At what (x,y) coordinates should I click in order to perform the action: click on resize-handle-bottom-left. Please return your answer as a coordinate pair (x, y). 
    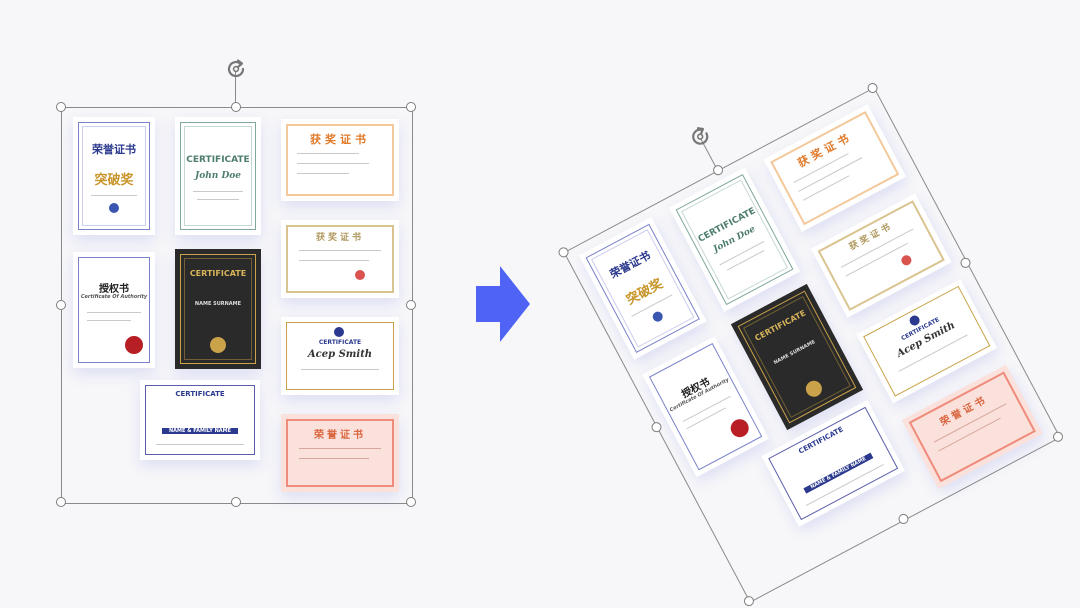
    Looking at the image, I should click on (61, 502).